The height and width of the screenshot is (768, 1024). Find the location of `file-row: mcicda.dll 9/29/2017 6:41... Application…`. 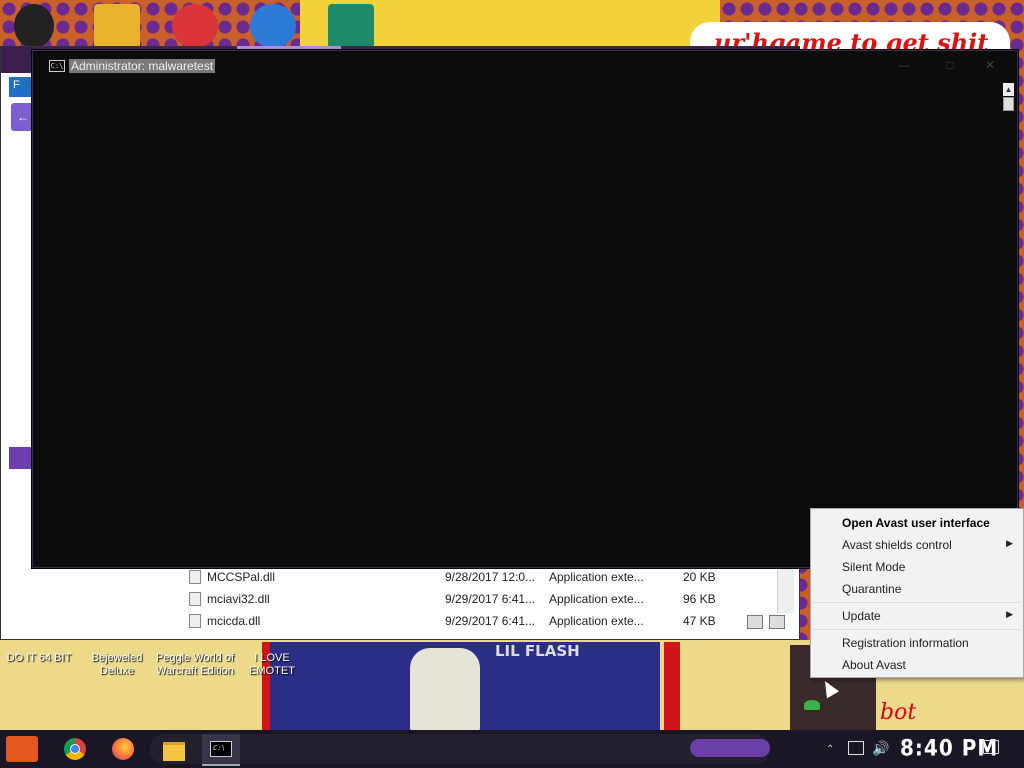

file-row: mcicda.dll 9/29/2017 6:41... Application… is located at coordinates (473, 621).